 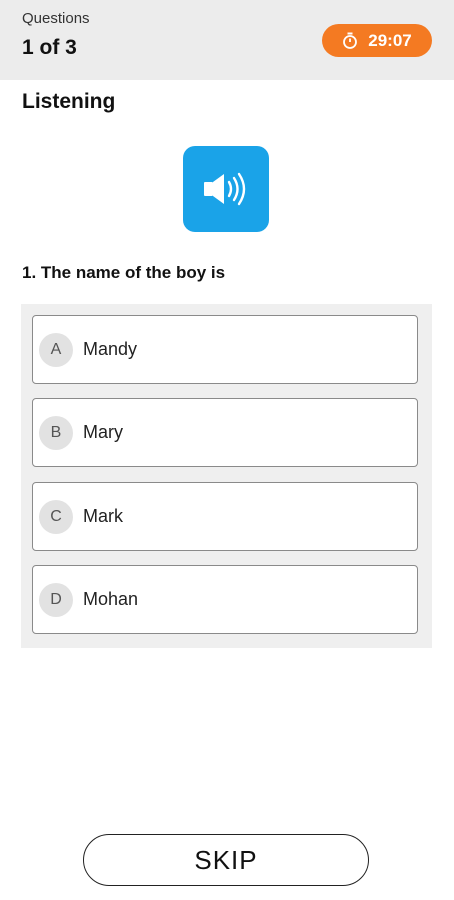 I want to click on speaker-icon, so click(x=225, y=189).